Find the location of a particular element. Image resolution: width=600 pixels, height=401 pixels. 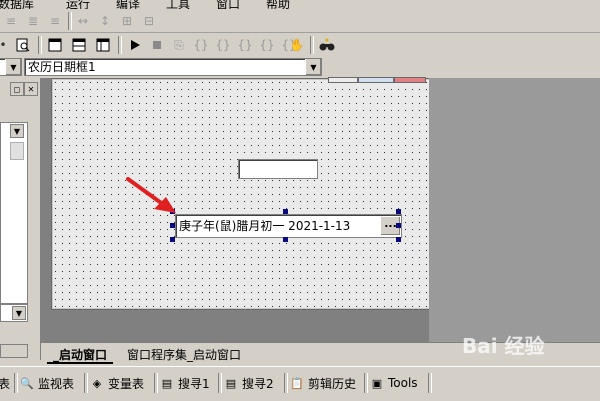

search-icon: 🔍 is located at coordinates (27, 383).